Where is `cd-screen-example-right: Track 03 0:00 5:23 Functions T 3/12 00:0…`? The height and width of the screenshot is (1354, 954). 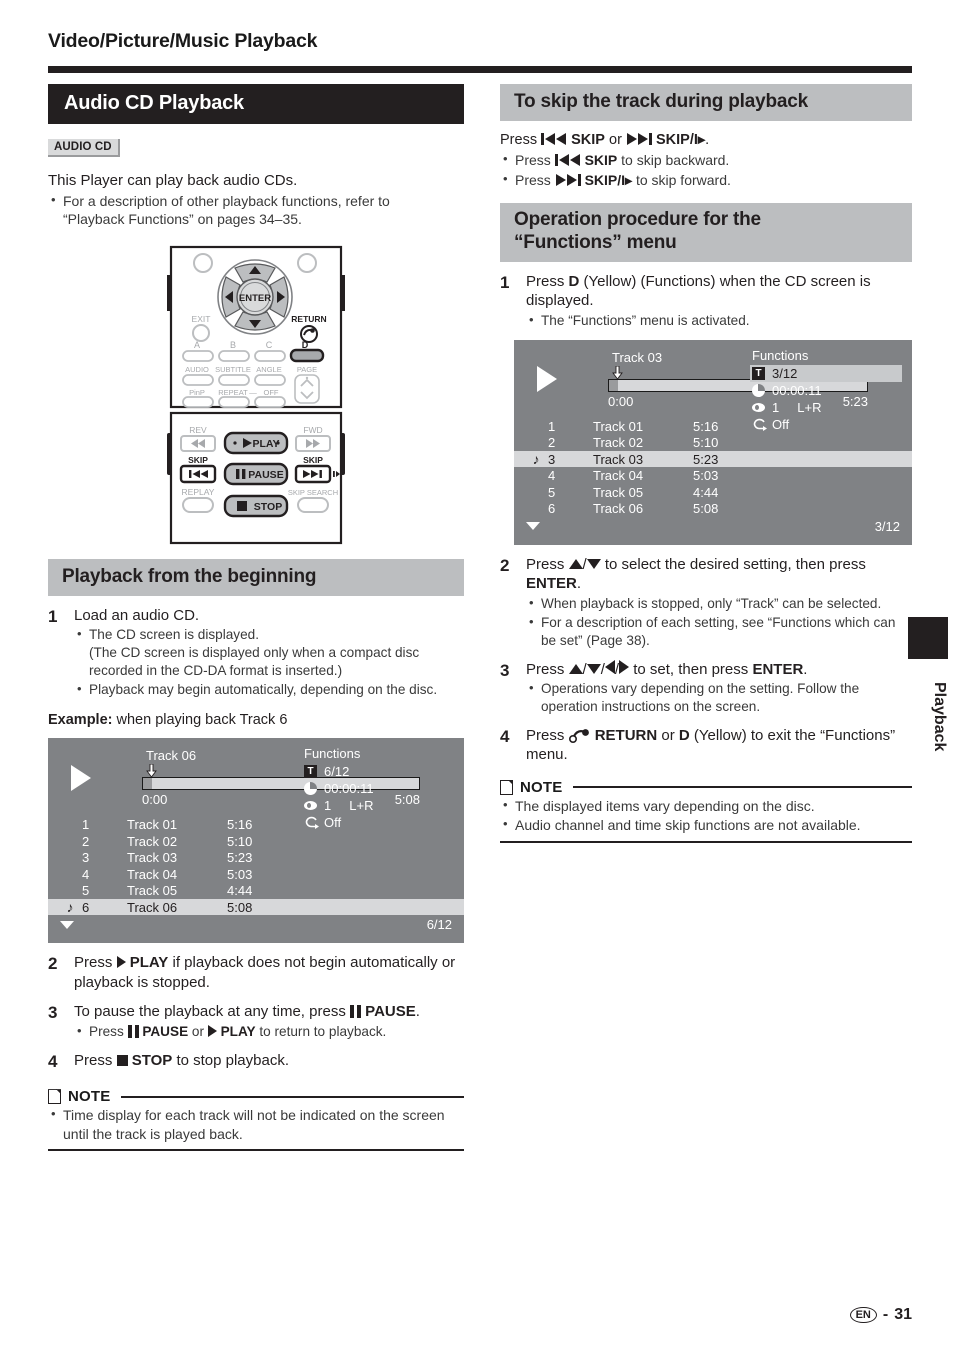
cd-screen-example-right: Track 03 0:00 5:23 Functions T 3/12 00:0… is located at coordinates (713, 442).